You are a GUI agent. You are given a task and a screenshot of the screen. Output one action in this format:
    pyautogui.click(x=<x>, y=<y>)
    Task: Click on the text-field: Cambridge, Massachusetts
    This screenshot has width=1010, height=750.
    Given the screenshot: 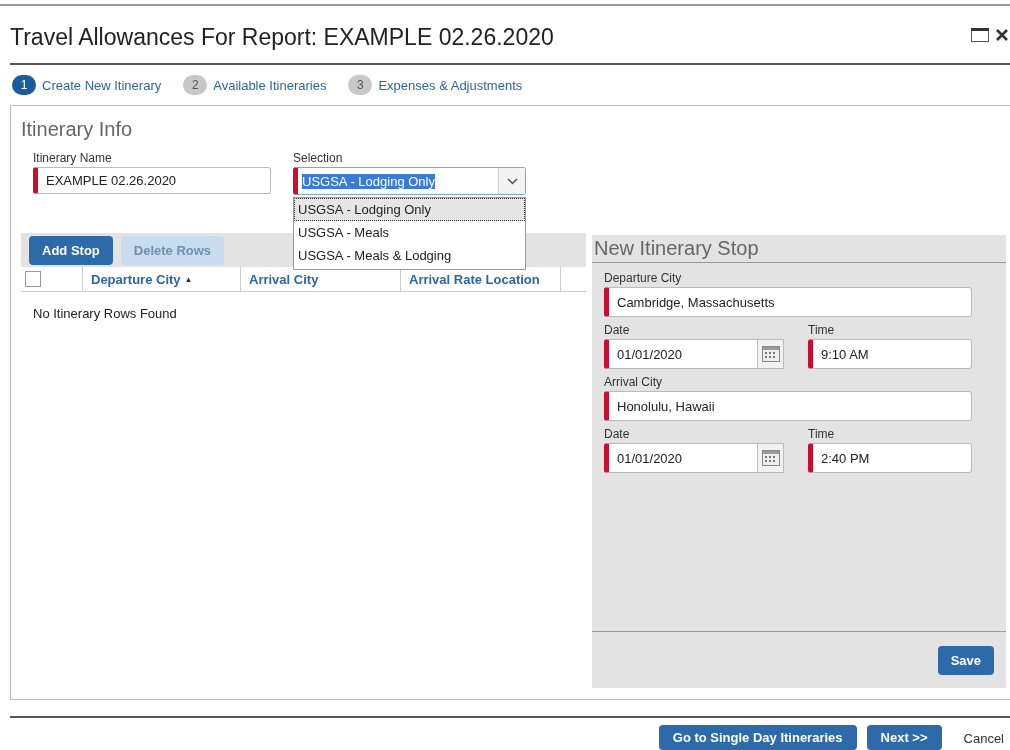 What is the action you would take?
    pyautogui.click(x=788, y=302)
    